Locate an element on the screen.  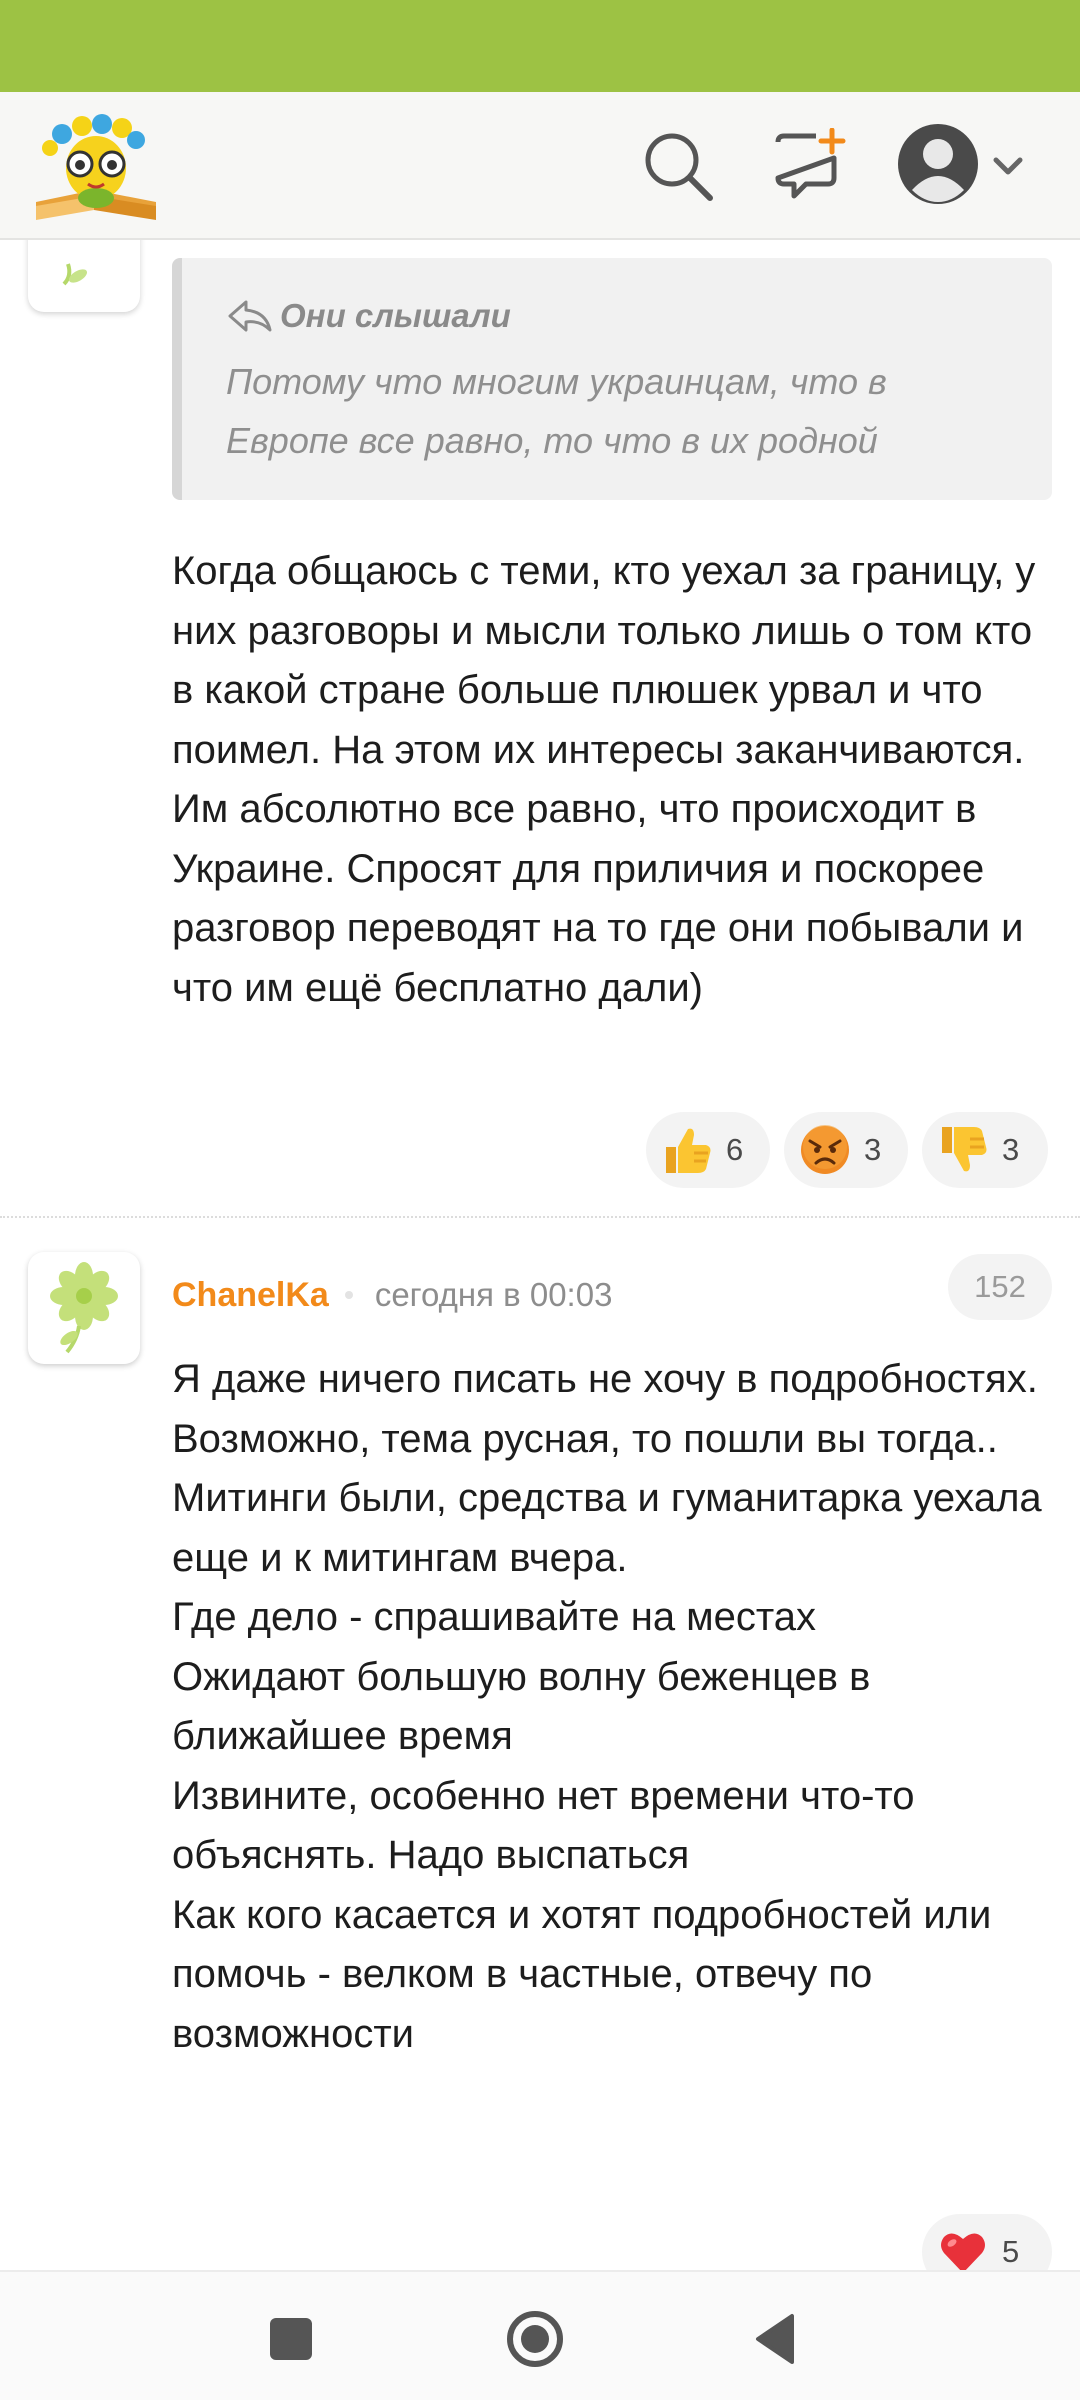
reply-arrow-icon is located at coordinates (250, 316).